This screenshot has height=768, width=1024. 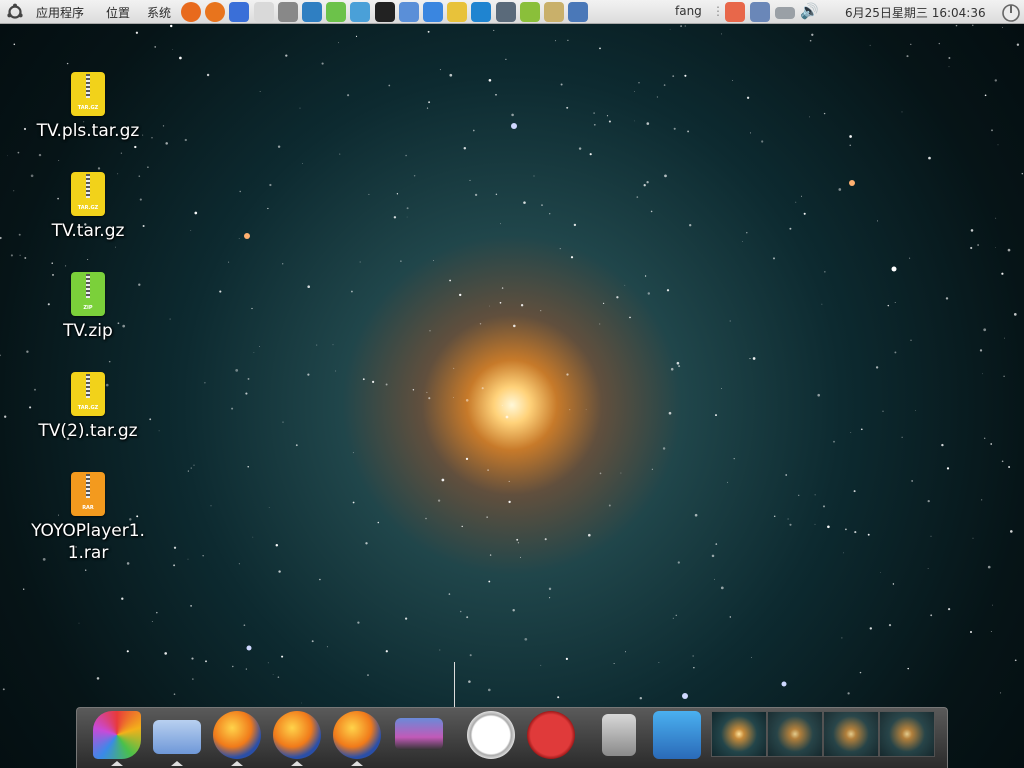 I want to click on panel-handle: ⋮, so click(x=718, y=11).